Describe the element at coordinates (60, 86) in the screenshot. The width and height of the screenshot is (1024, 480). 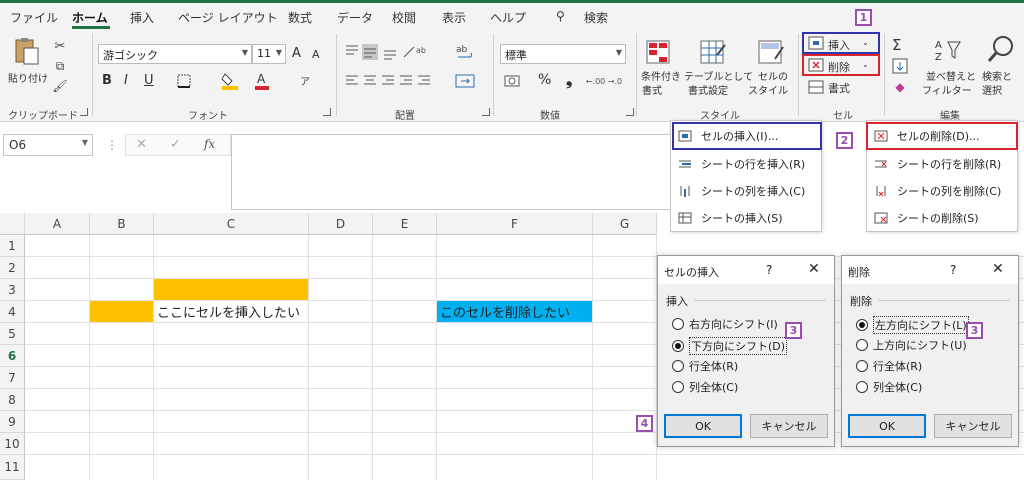
I see `format-painter-icon: 🖌` at that location.